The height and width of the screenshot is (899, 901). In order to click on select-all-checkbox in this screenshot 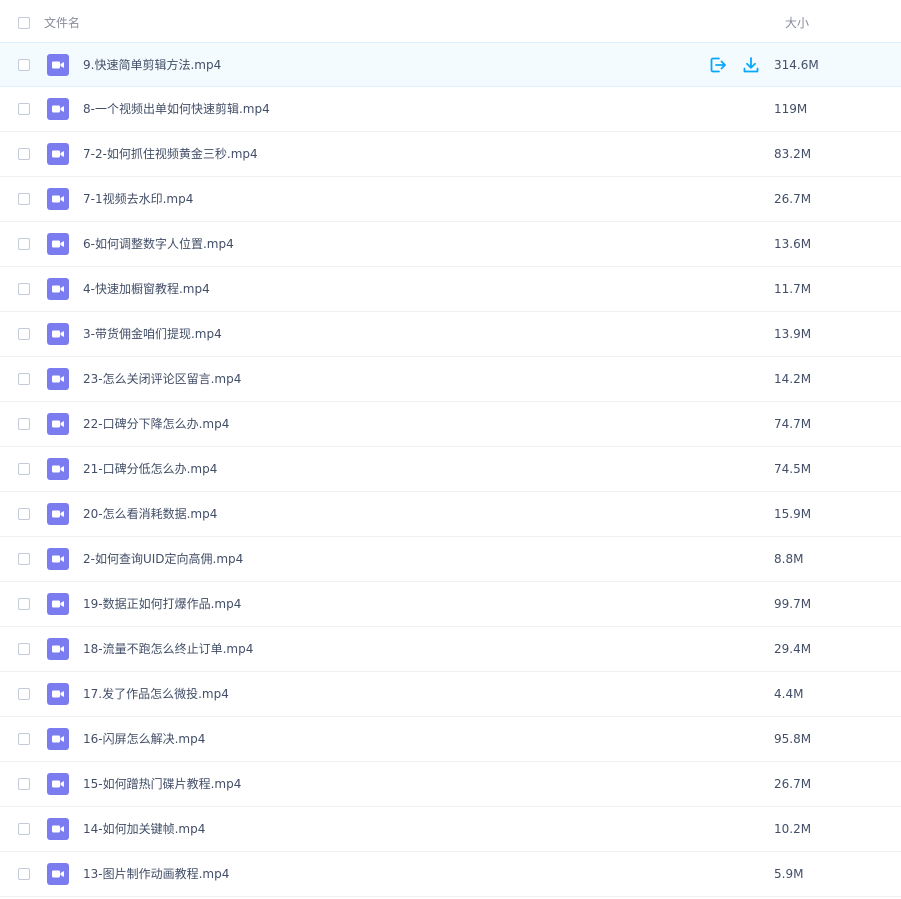, I will do `click(24, 23)`.